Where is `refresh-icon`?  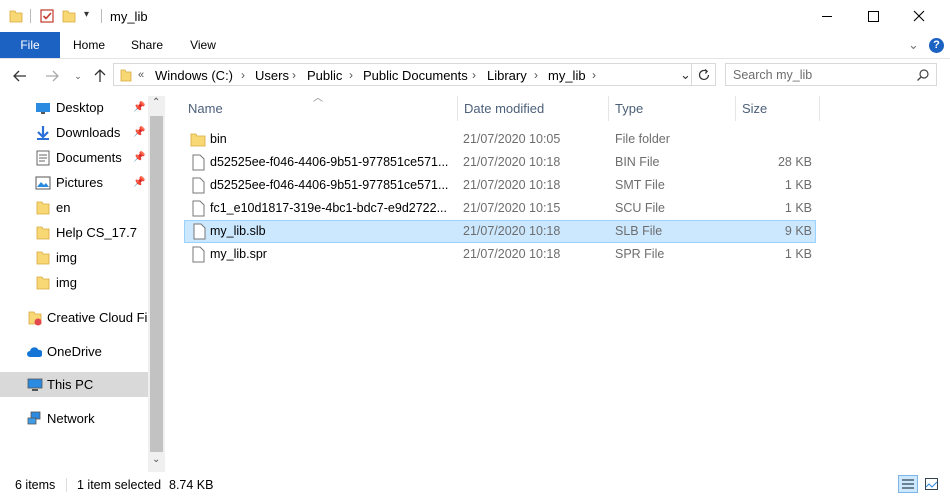 refresh-icon is located at coordinates (704, 75).